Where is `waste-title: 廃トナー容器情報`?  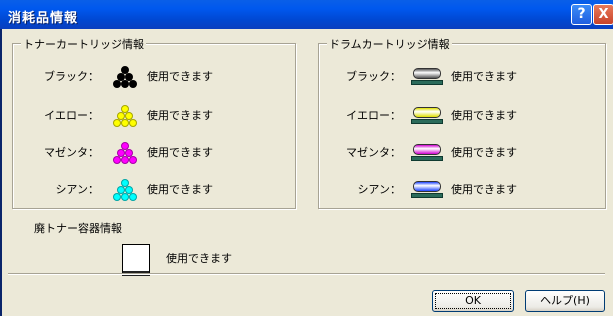 waste-title: 廃トナー容器情報 is located at coordinates (78, 228).